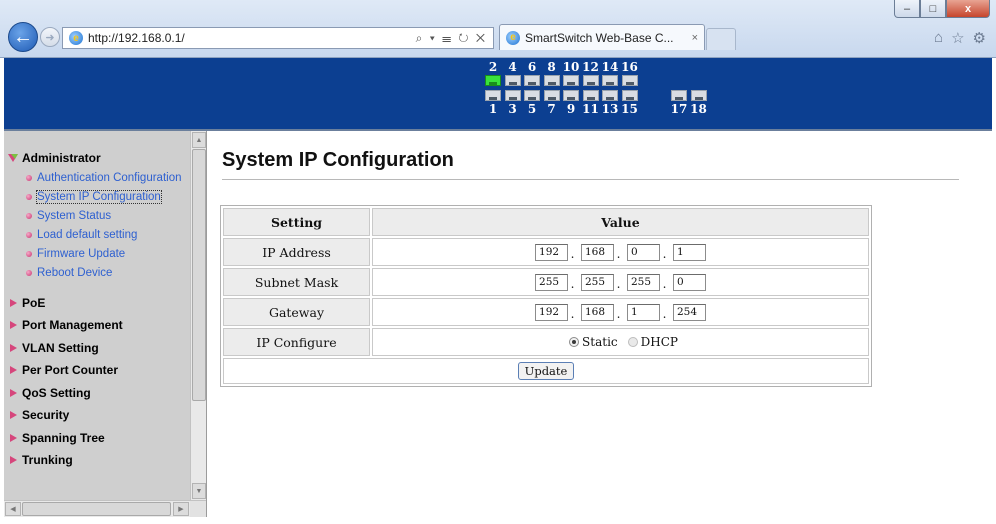  What do you see at coordinates (679, 109) in the screenshot?
I see `port-number-label: 17` at bounding box center [679, 109].